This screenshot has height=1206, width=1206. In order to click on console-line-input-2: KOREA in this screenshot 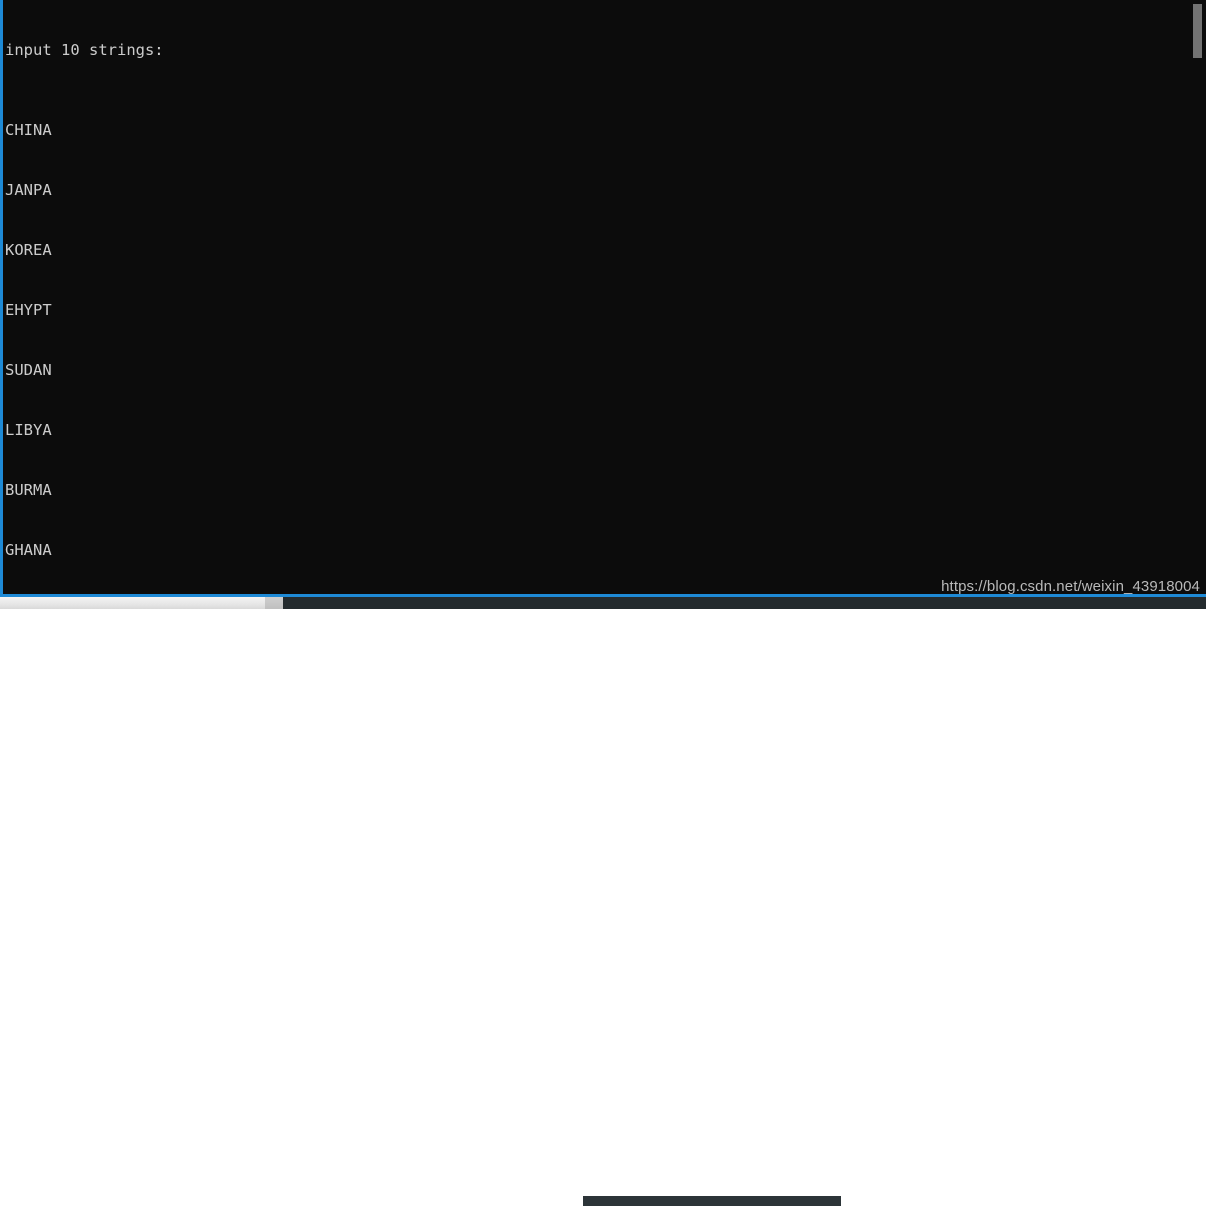, I will do `click(28, 250)`.